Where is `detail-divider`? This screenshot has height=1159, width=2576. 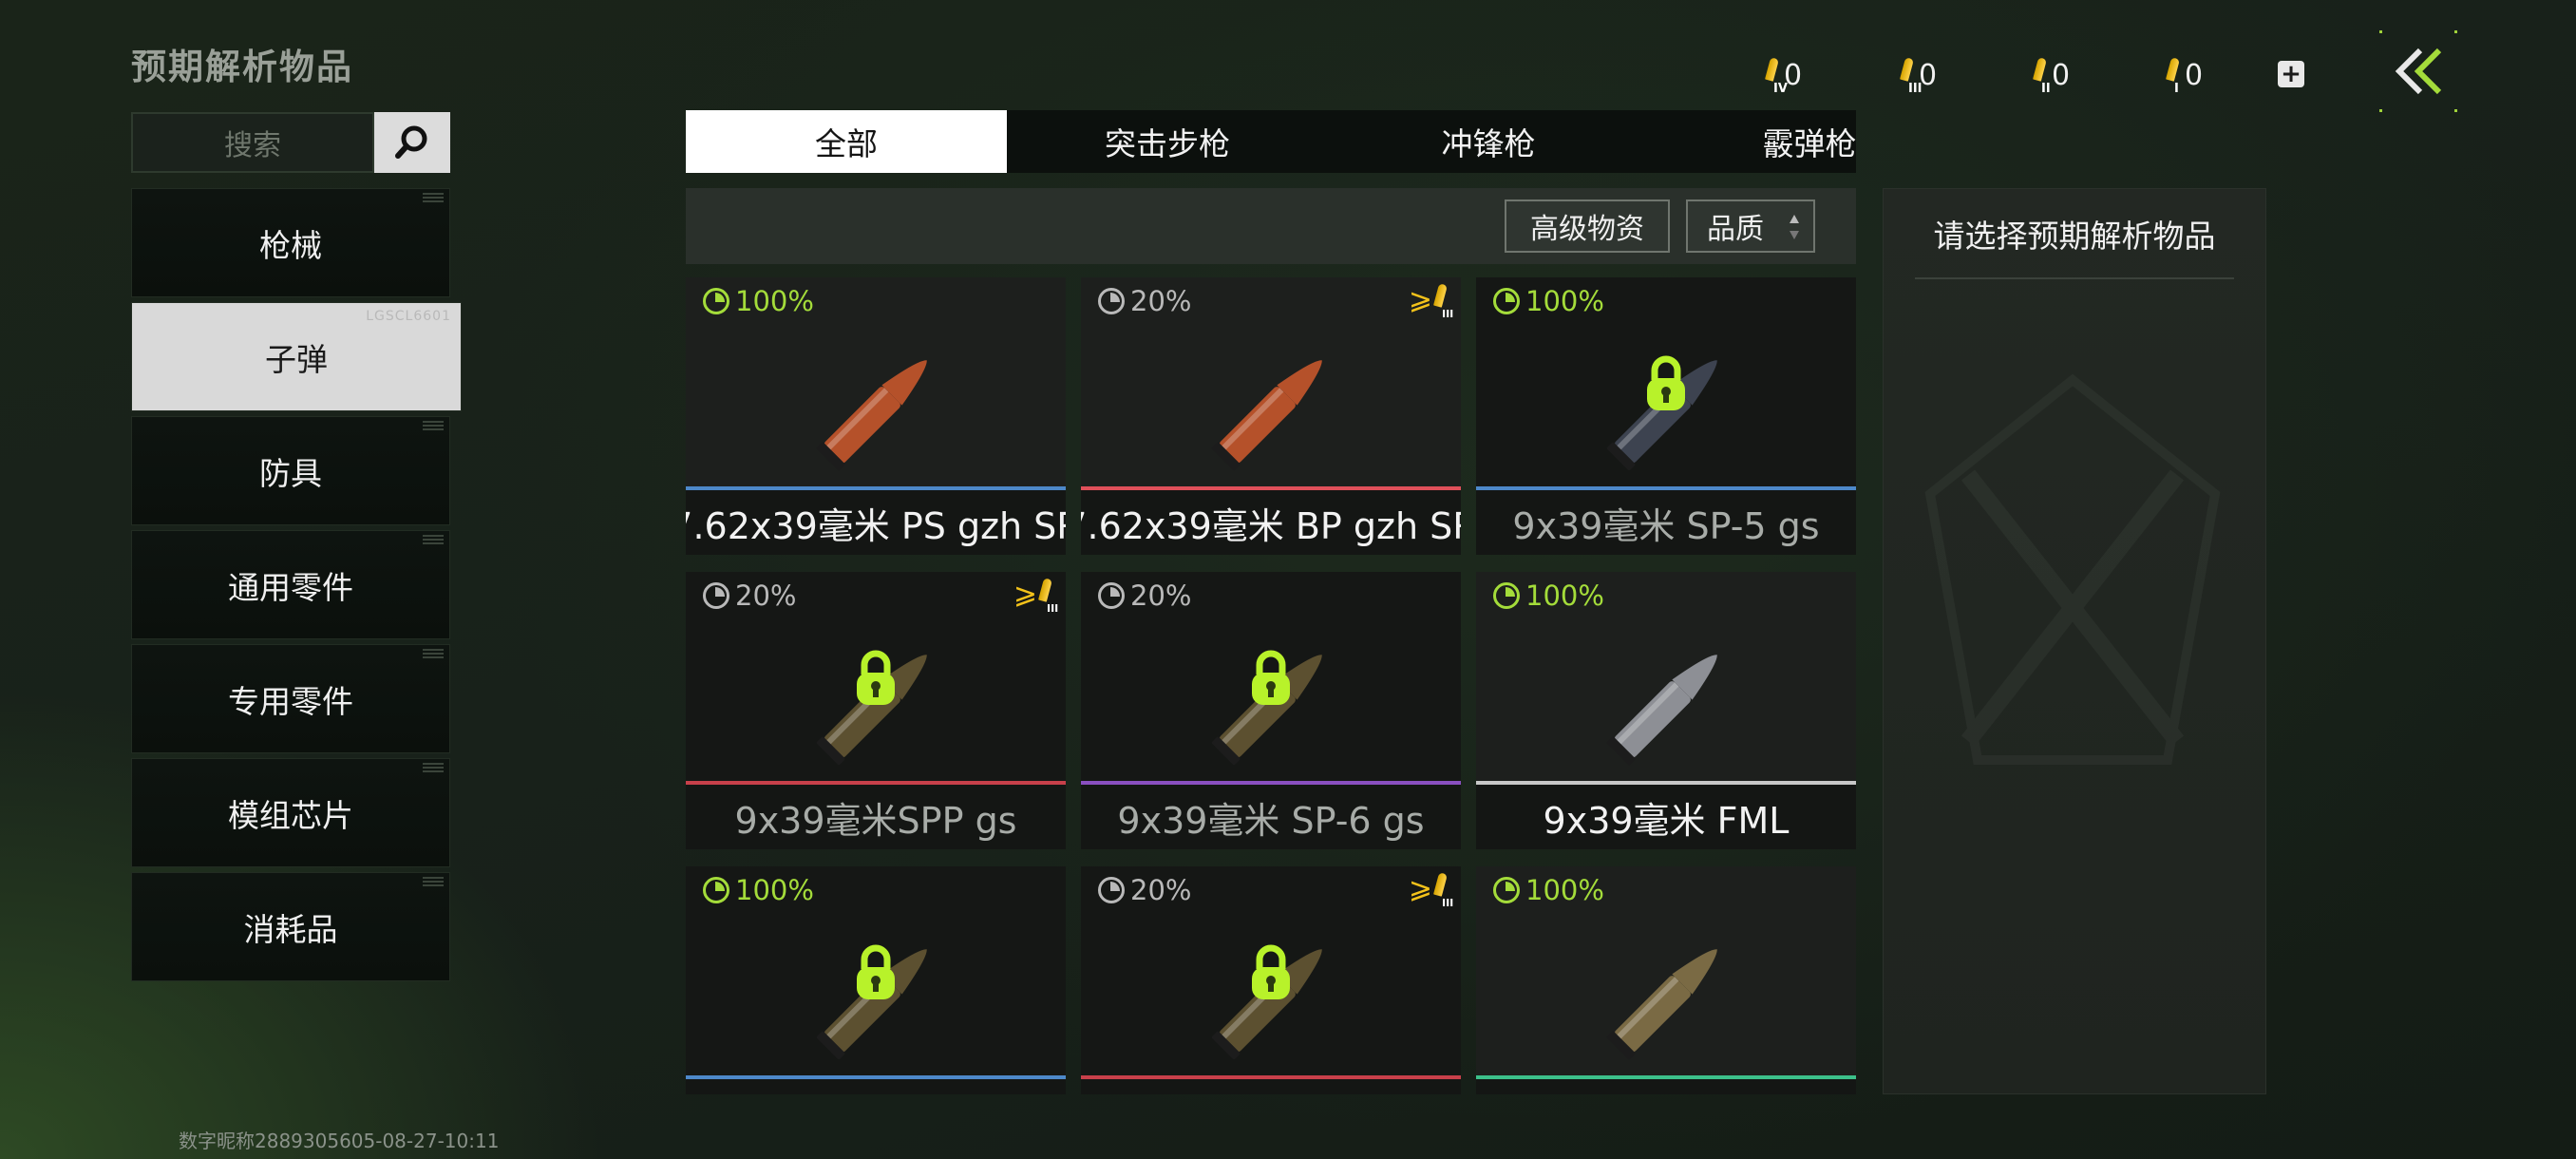 detail-divider is located at coordinates (2074, 278).